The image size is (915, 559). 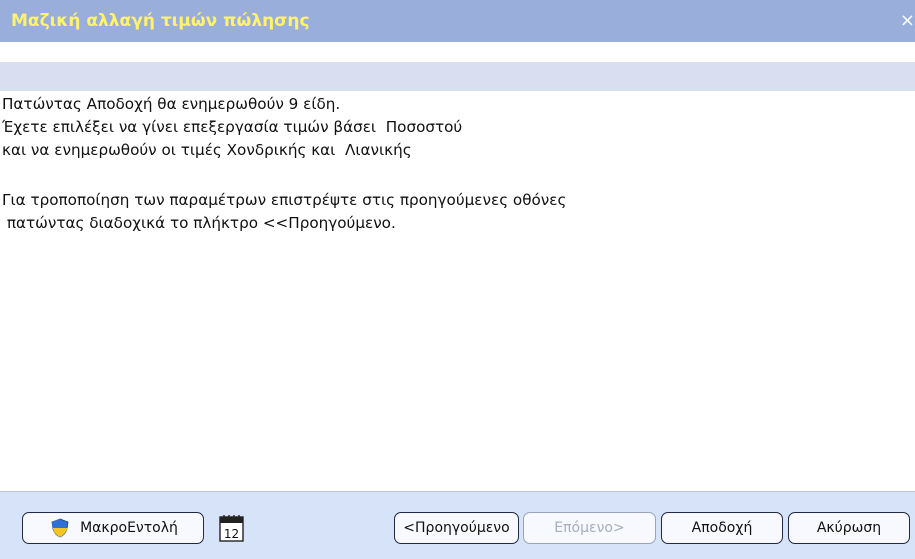 I want to click on header-strip, so click(x=457, y=52).